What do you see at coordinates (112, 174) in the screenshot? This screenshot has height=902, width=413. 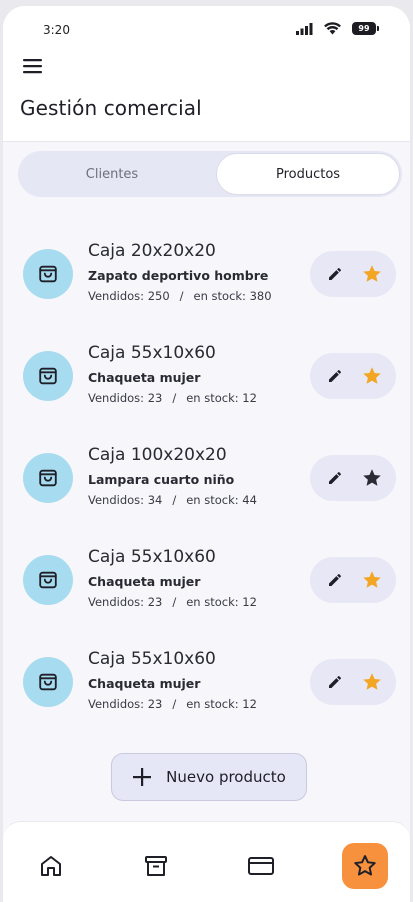 I see `tab-clientes: Clientes` at bounding box center [112, 174].